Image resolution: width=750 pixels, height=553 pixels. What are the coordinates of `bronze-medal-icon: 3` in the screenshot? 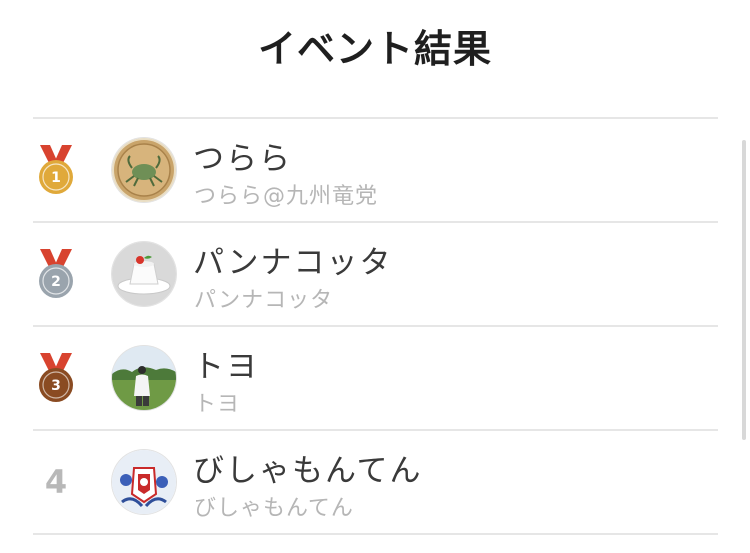 It's located at (56, 377).